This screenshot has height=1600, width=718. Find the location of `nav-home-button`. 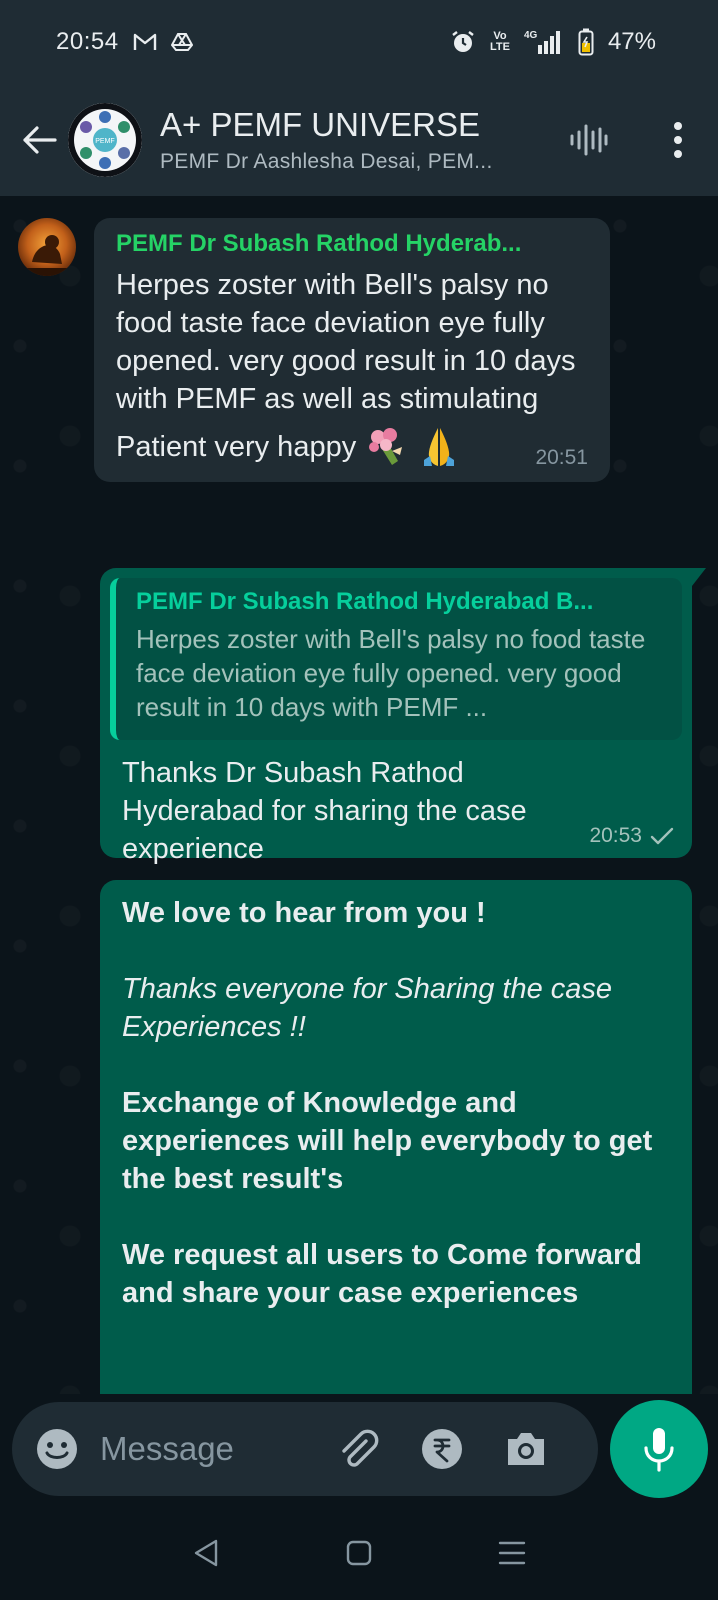

nav-home-button is located at coordinates (359, 1553).